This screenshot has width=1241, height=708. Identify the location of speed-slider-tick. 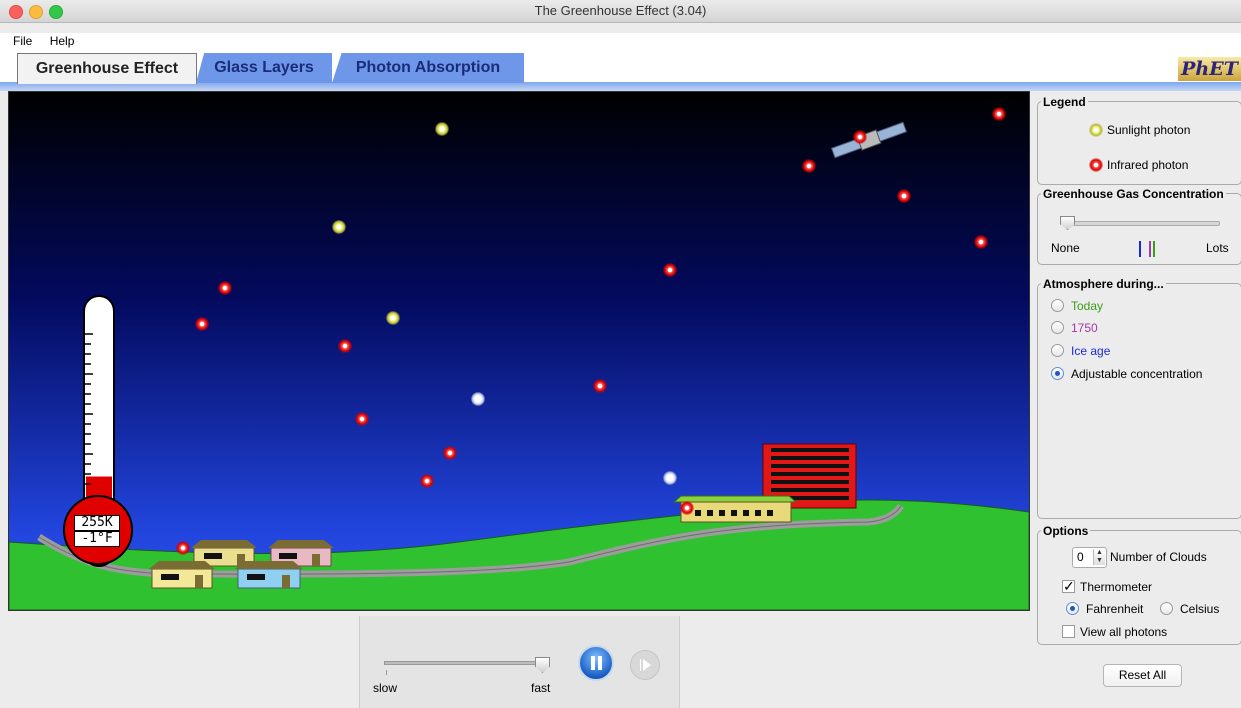
(386, 672).